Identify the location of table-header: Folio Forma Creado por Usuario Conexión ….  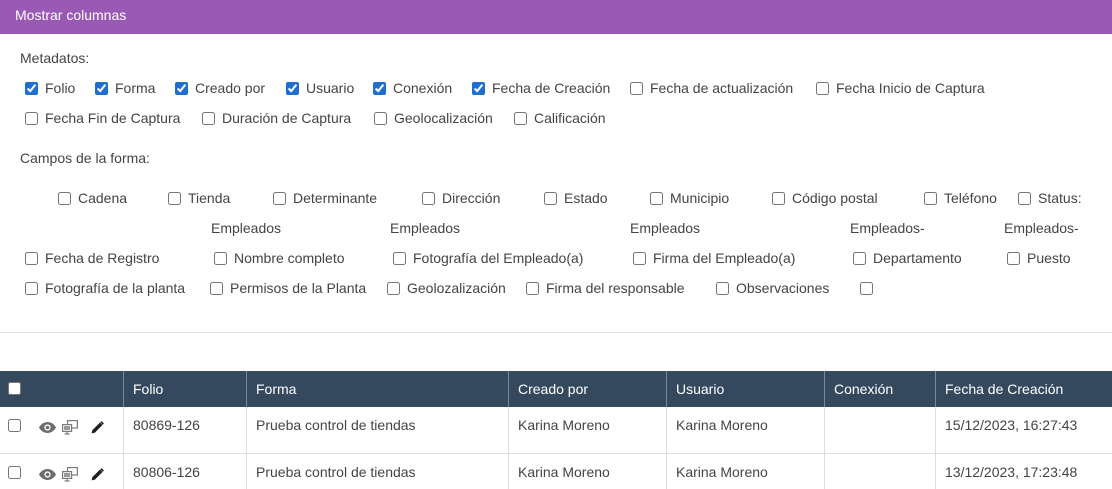
(556, 389).